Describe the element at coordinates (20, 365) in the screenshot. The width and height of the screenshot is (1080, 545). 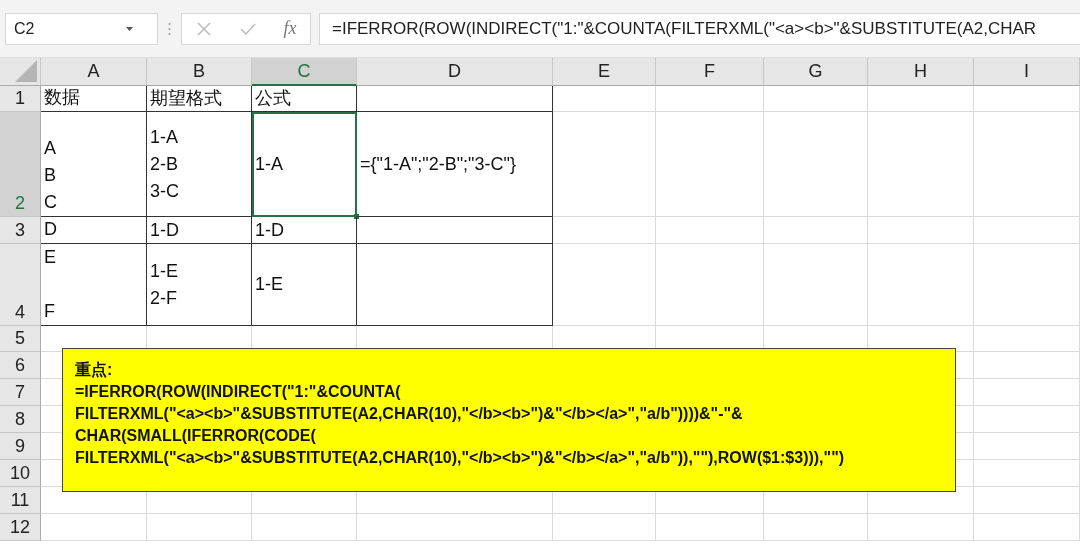
I see `row-header: 6` at that location.